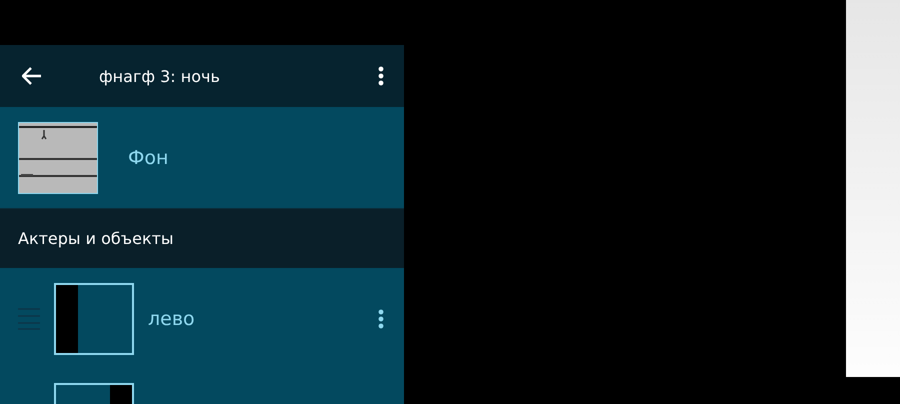 The height and width of the screenshot is (404, 900). I want to click on object-label: лево, so click(172, 319).